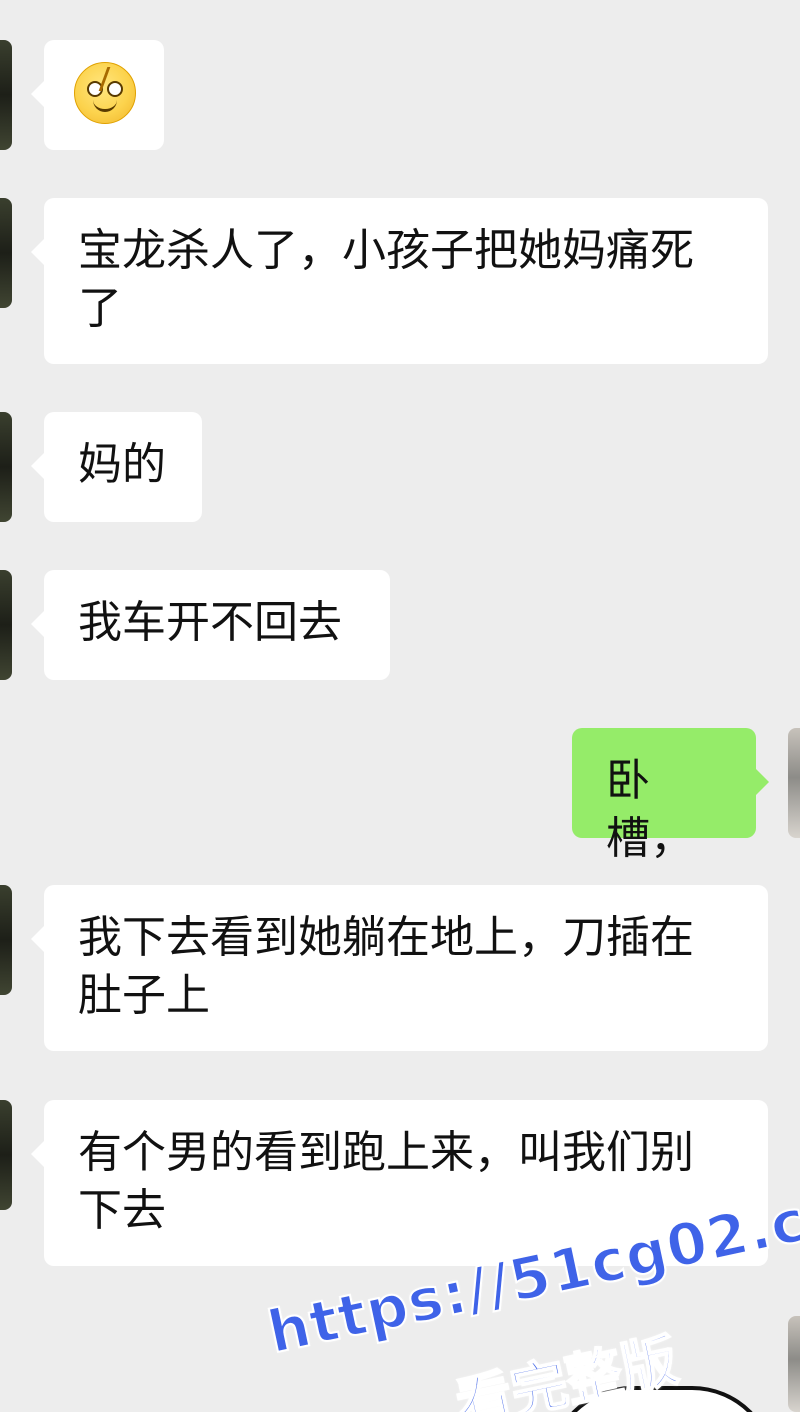  Describe the element at coordinates (144, 995) in the screenshot. I see `message-text-line: 肚子上` at that location.